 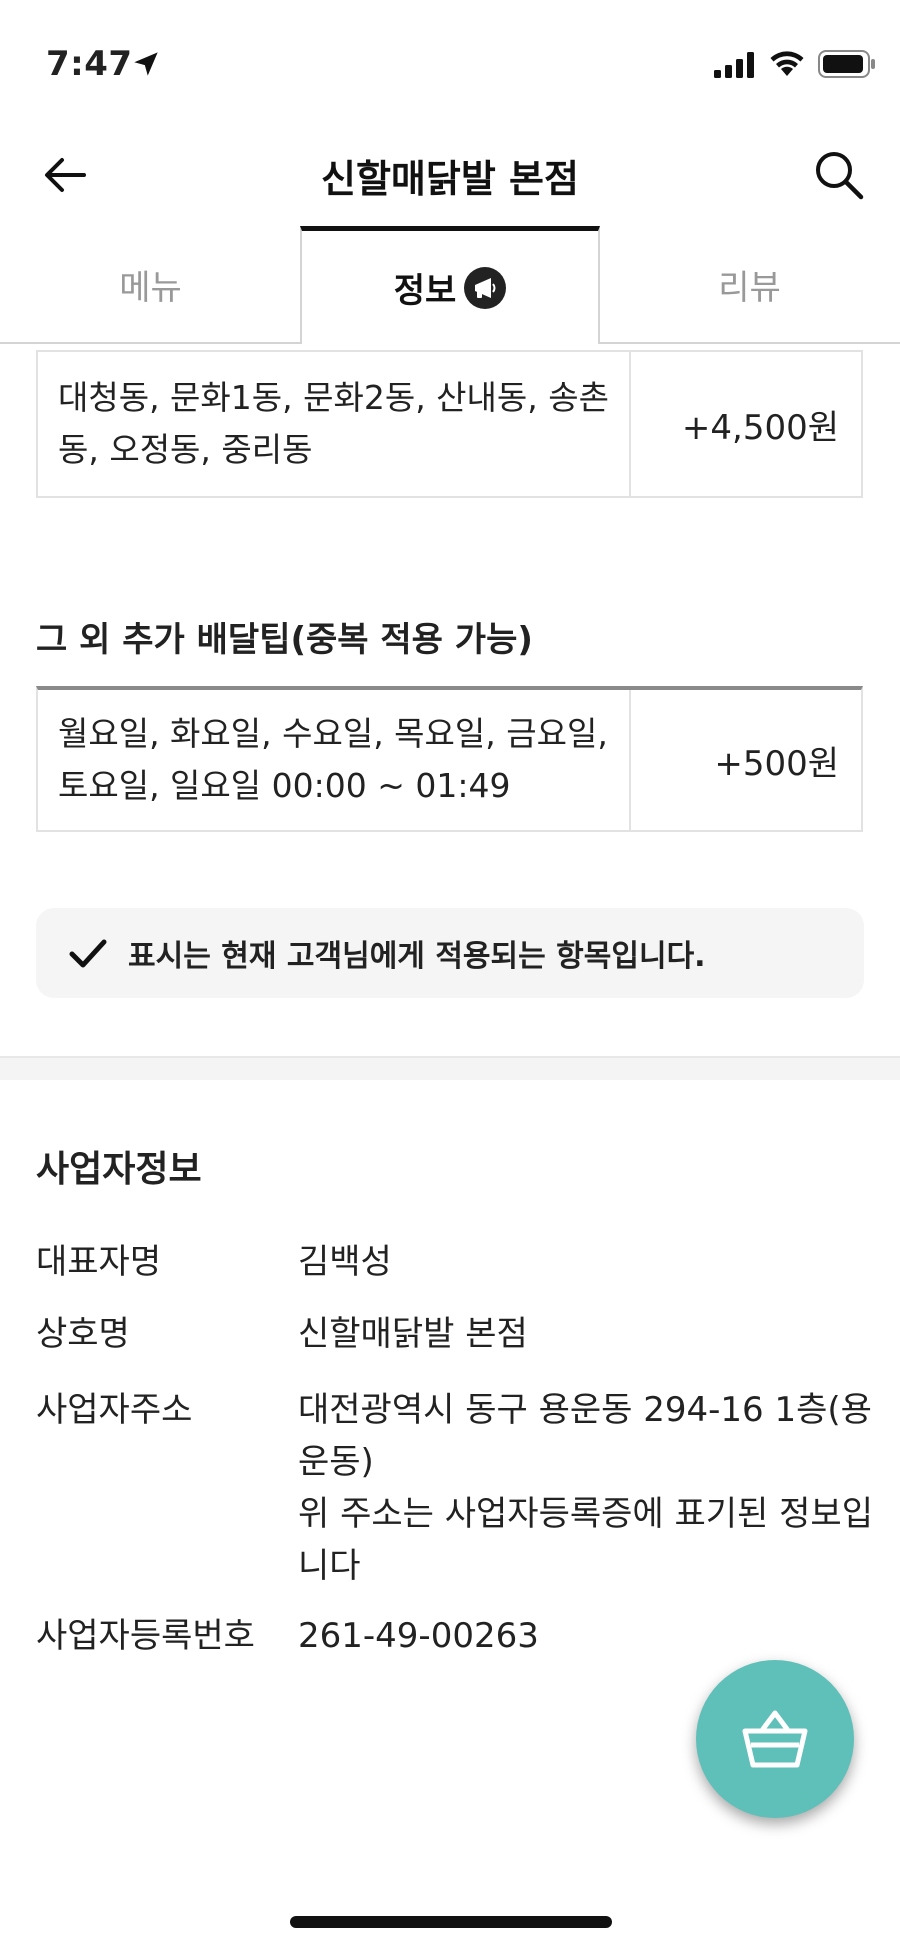 I want to click on home-indicator, so click(x=451, y=1922).